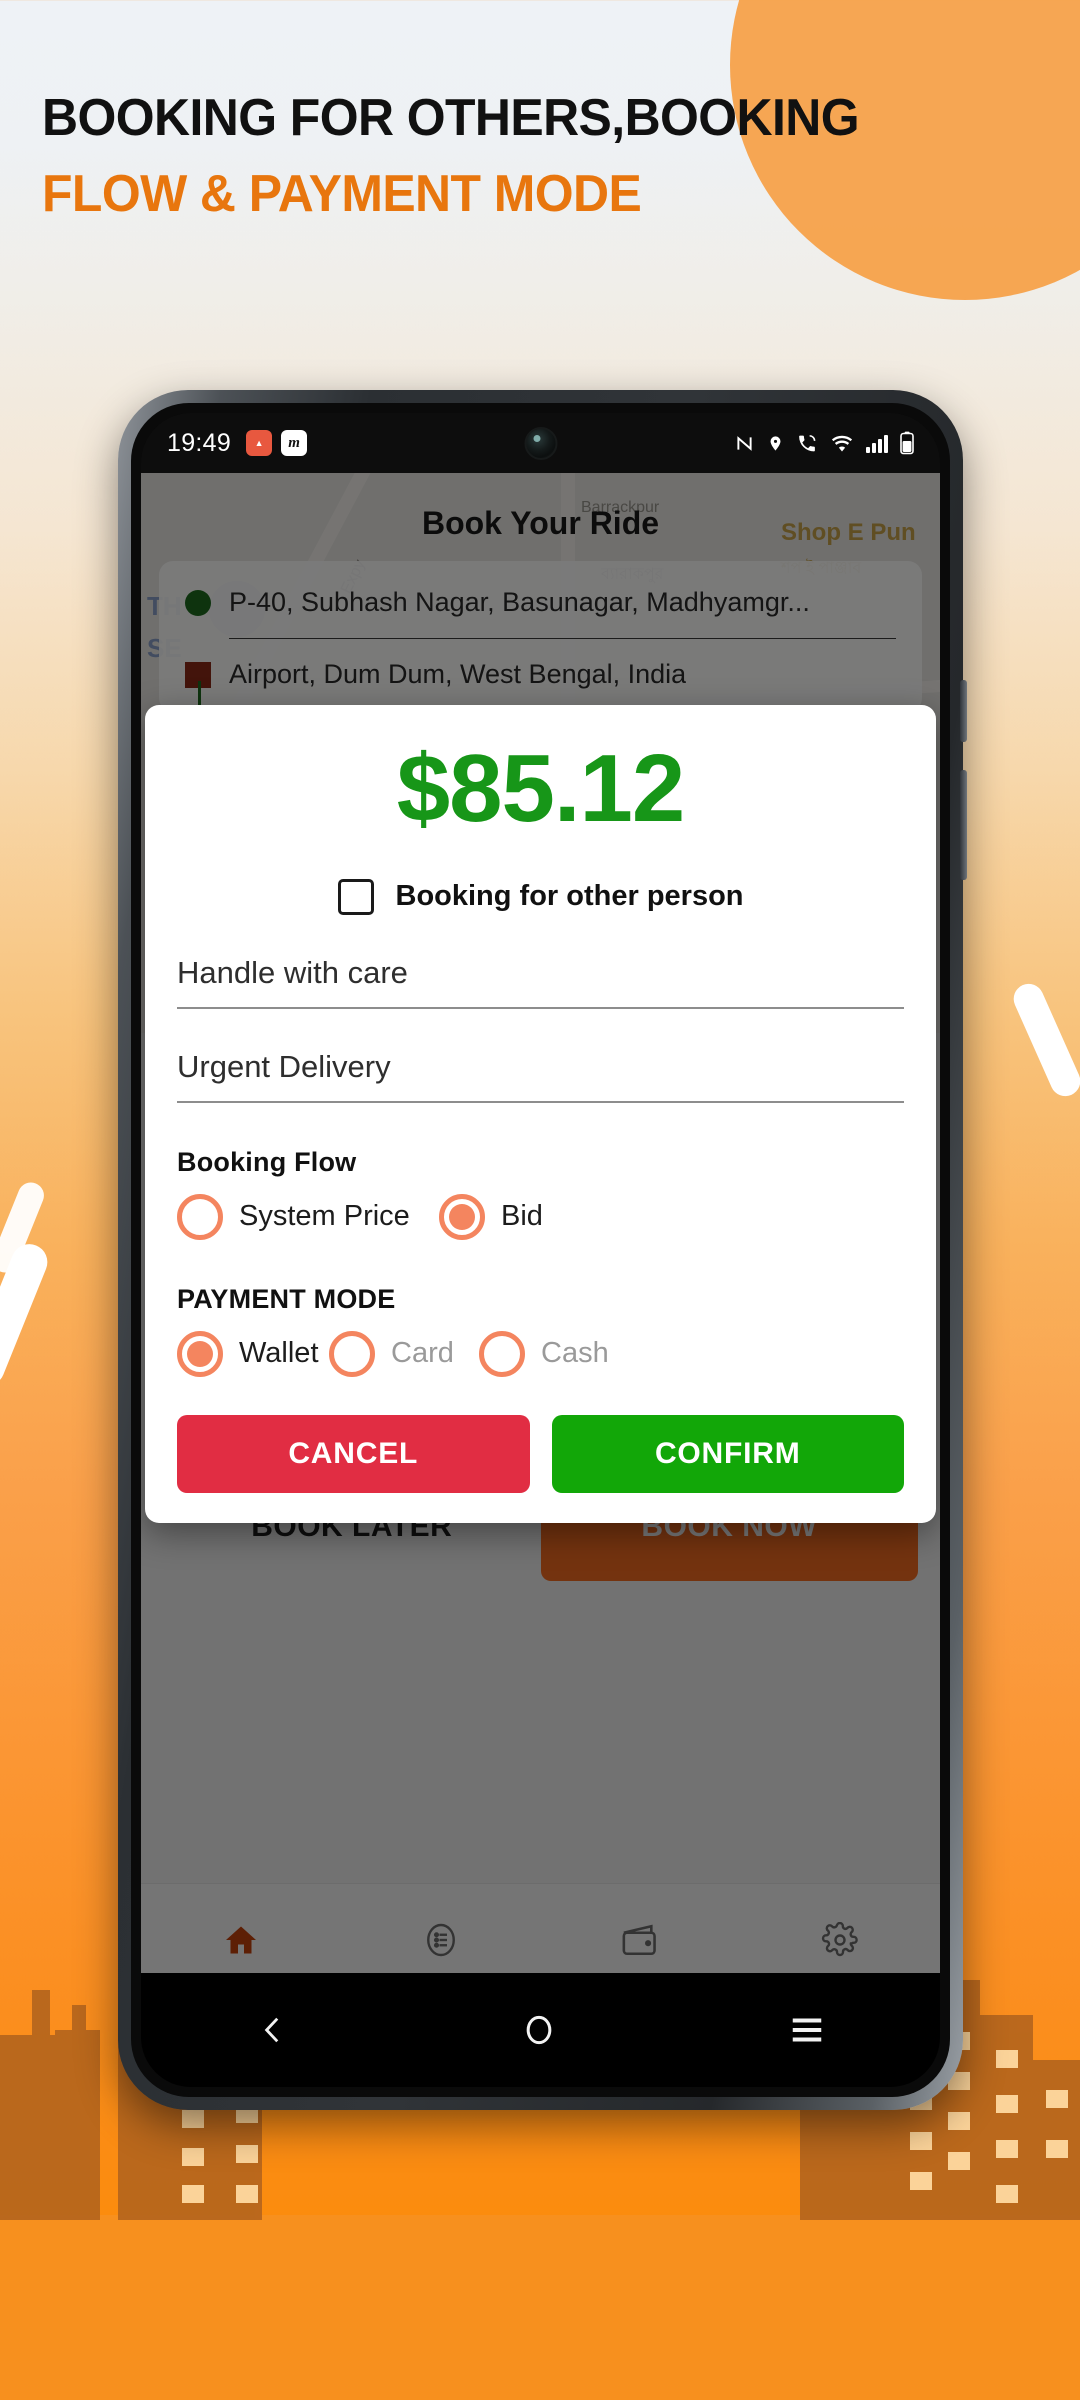  I want to click on booking-for-other-checkbox, so click(355, 896).